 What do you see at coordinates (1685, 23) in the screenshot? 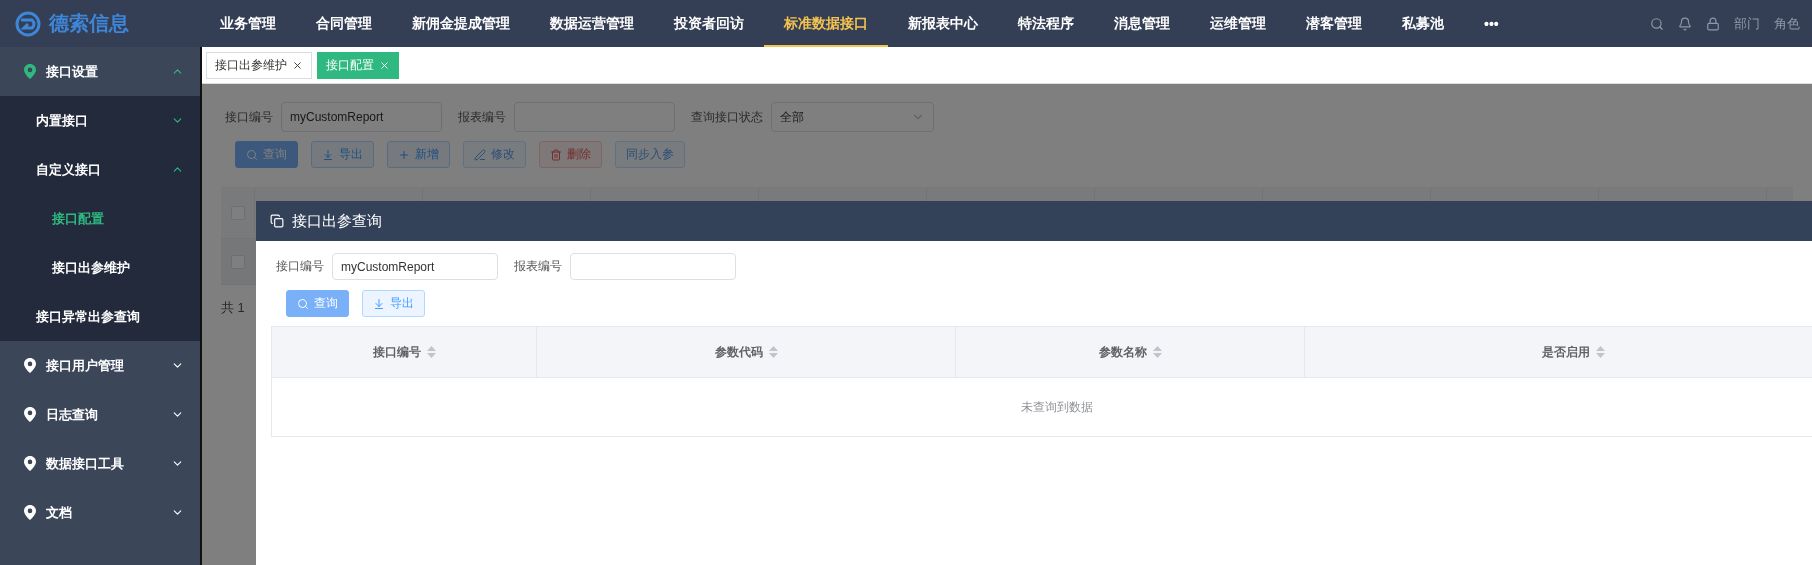
I see `bell-icon` at bounding box center [1685, 23].